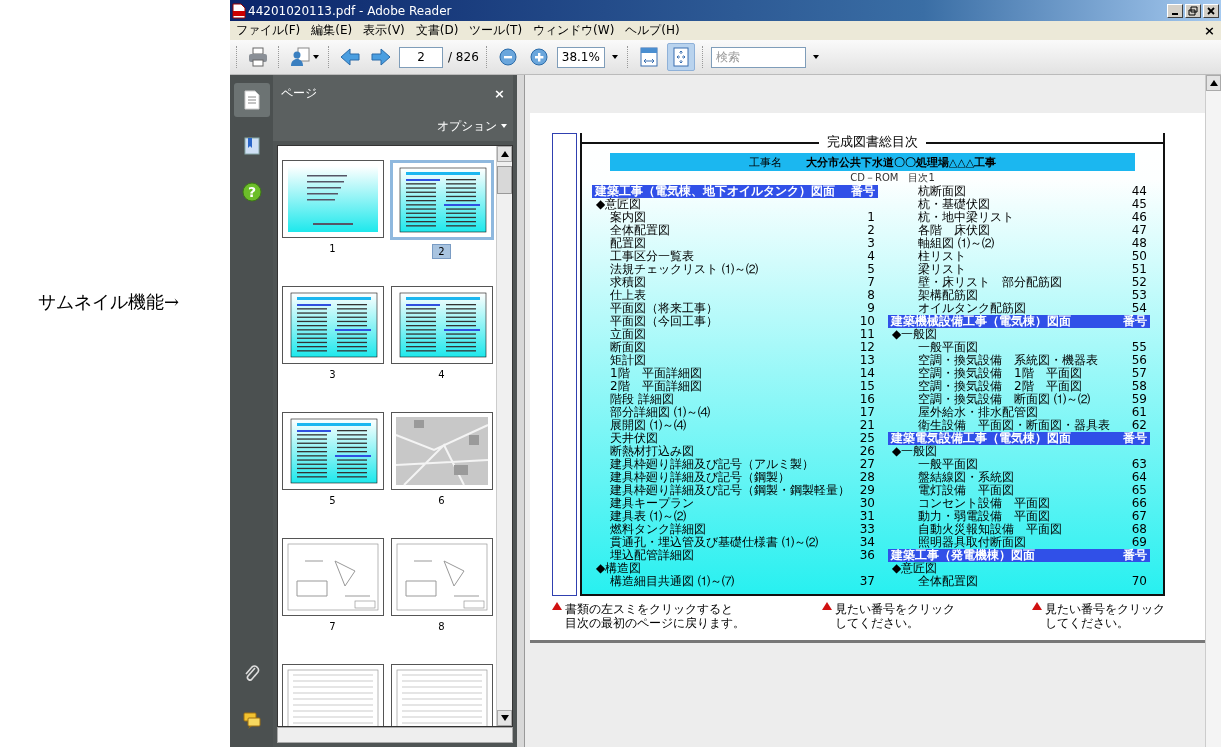  What do you see at coordinates (867, 503) in the screenshot?
I see `page-number-link: 30` at bounding box center [867, 503].